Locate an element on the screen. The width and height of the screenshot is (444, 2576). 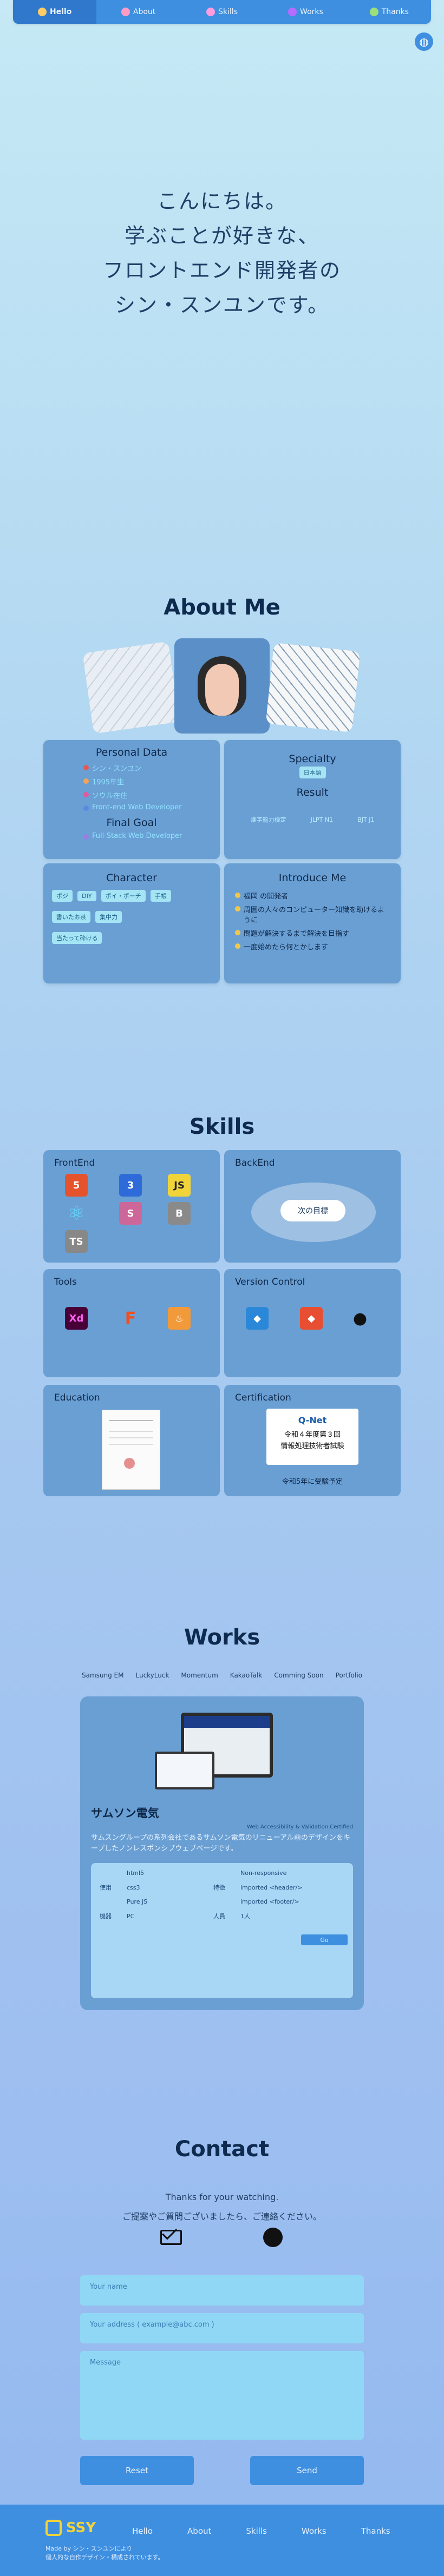
github-contact-icon is located at coordinates (273, 2237).